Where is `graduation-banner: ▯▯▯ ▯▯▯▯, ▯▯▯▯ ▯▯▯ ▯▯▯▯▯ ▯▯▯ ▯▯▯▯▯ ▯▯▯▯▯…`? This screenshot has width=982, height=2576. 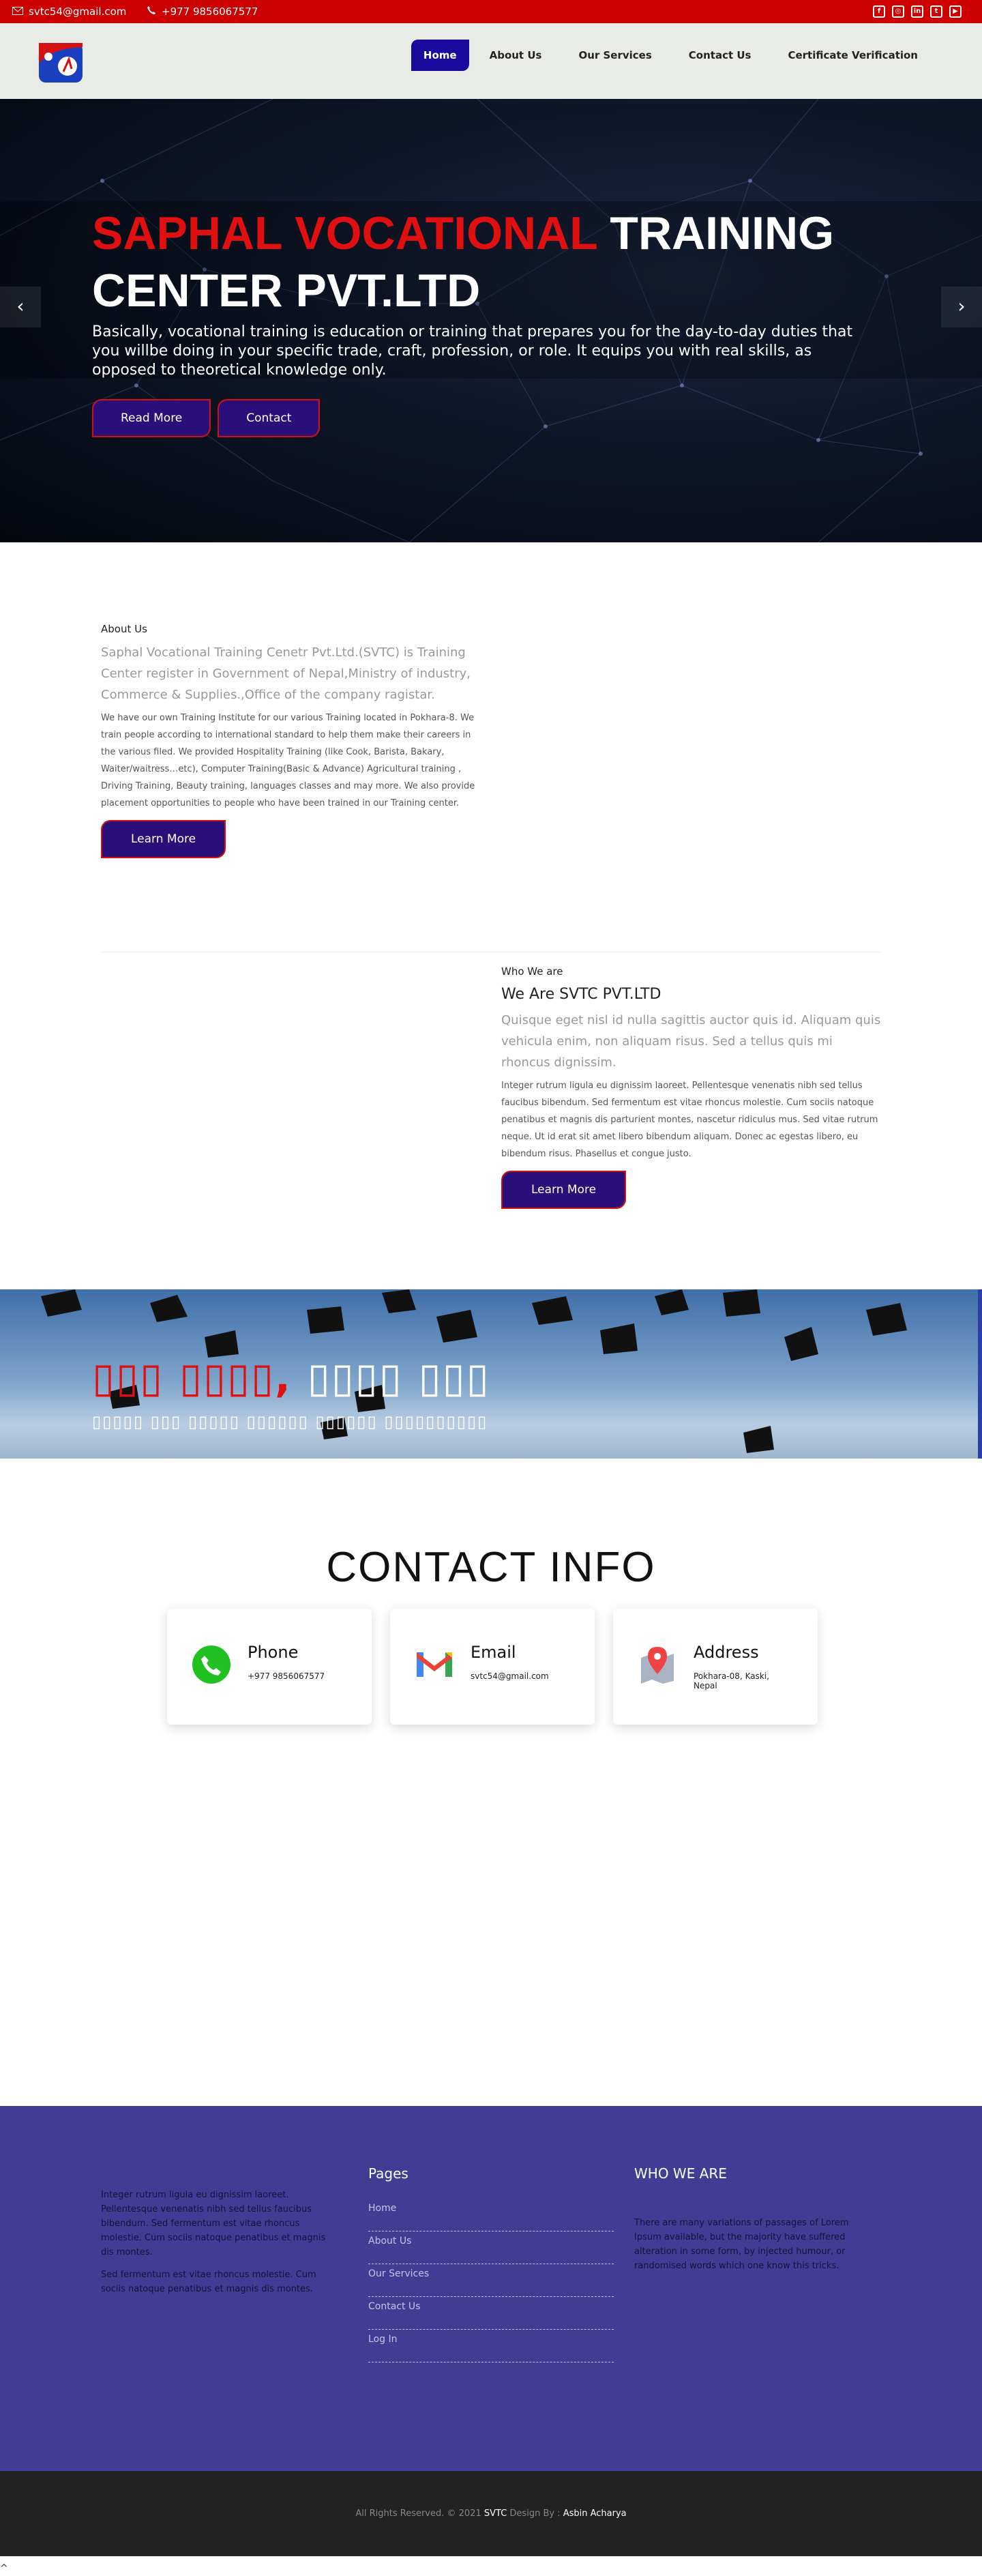 graduation-banner: ▯▯▯ ▯▯▯▯, ▯▯▯▯ ▯▯▯ ▯▯▯▯▯ ▯▯▯ ▯▯▯▯▯ ▯▯▯▯▯… is located at coordinates (491, 1374).